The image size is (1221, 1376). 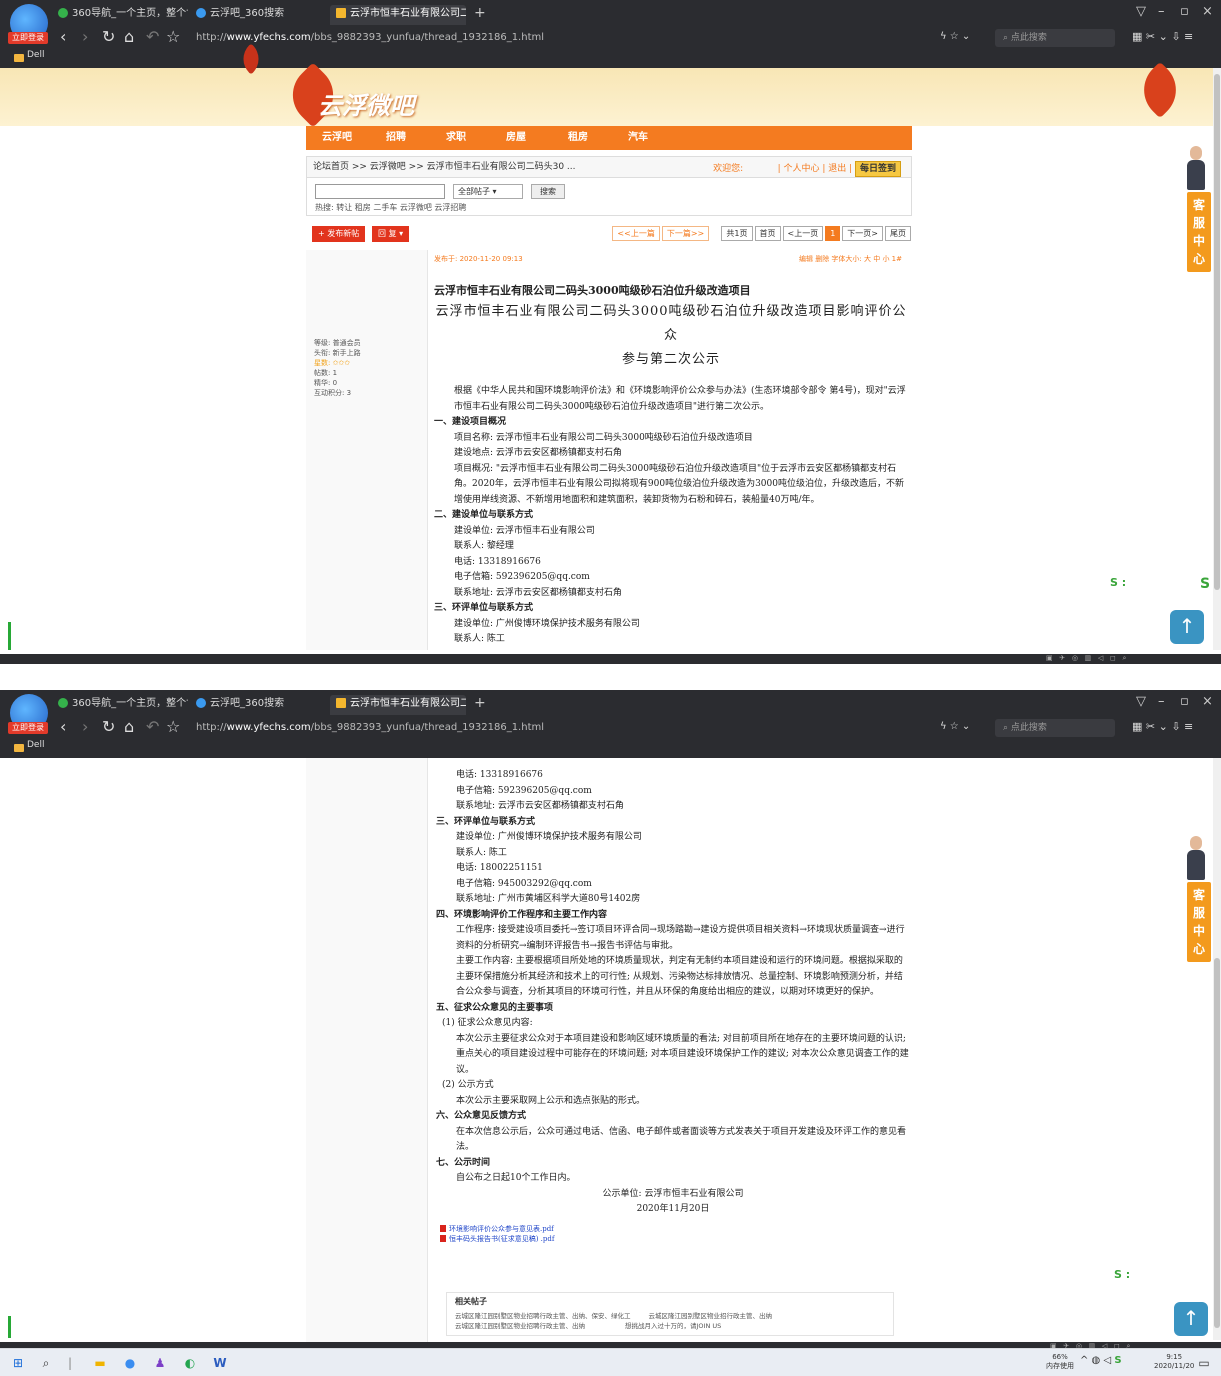 I want to click on select-value: 全部帖子, so click(x=474, y=191).